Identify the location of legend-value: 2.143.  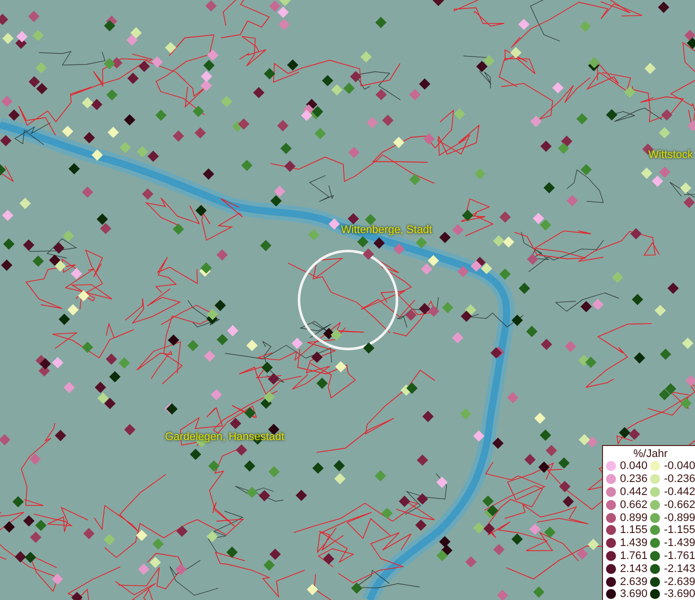
(634, 568).